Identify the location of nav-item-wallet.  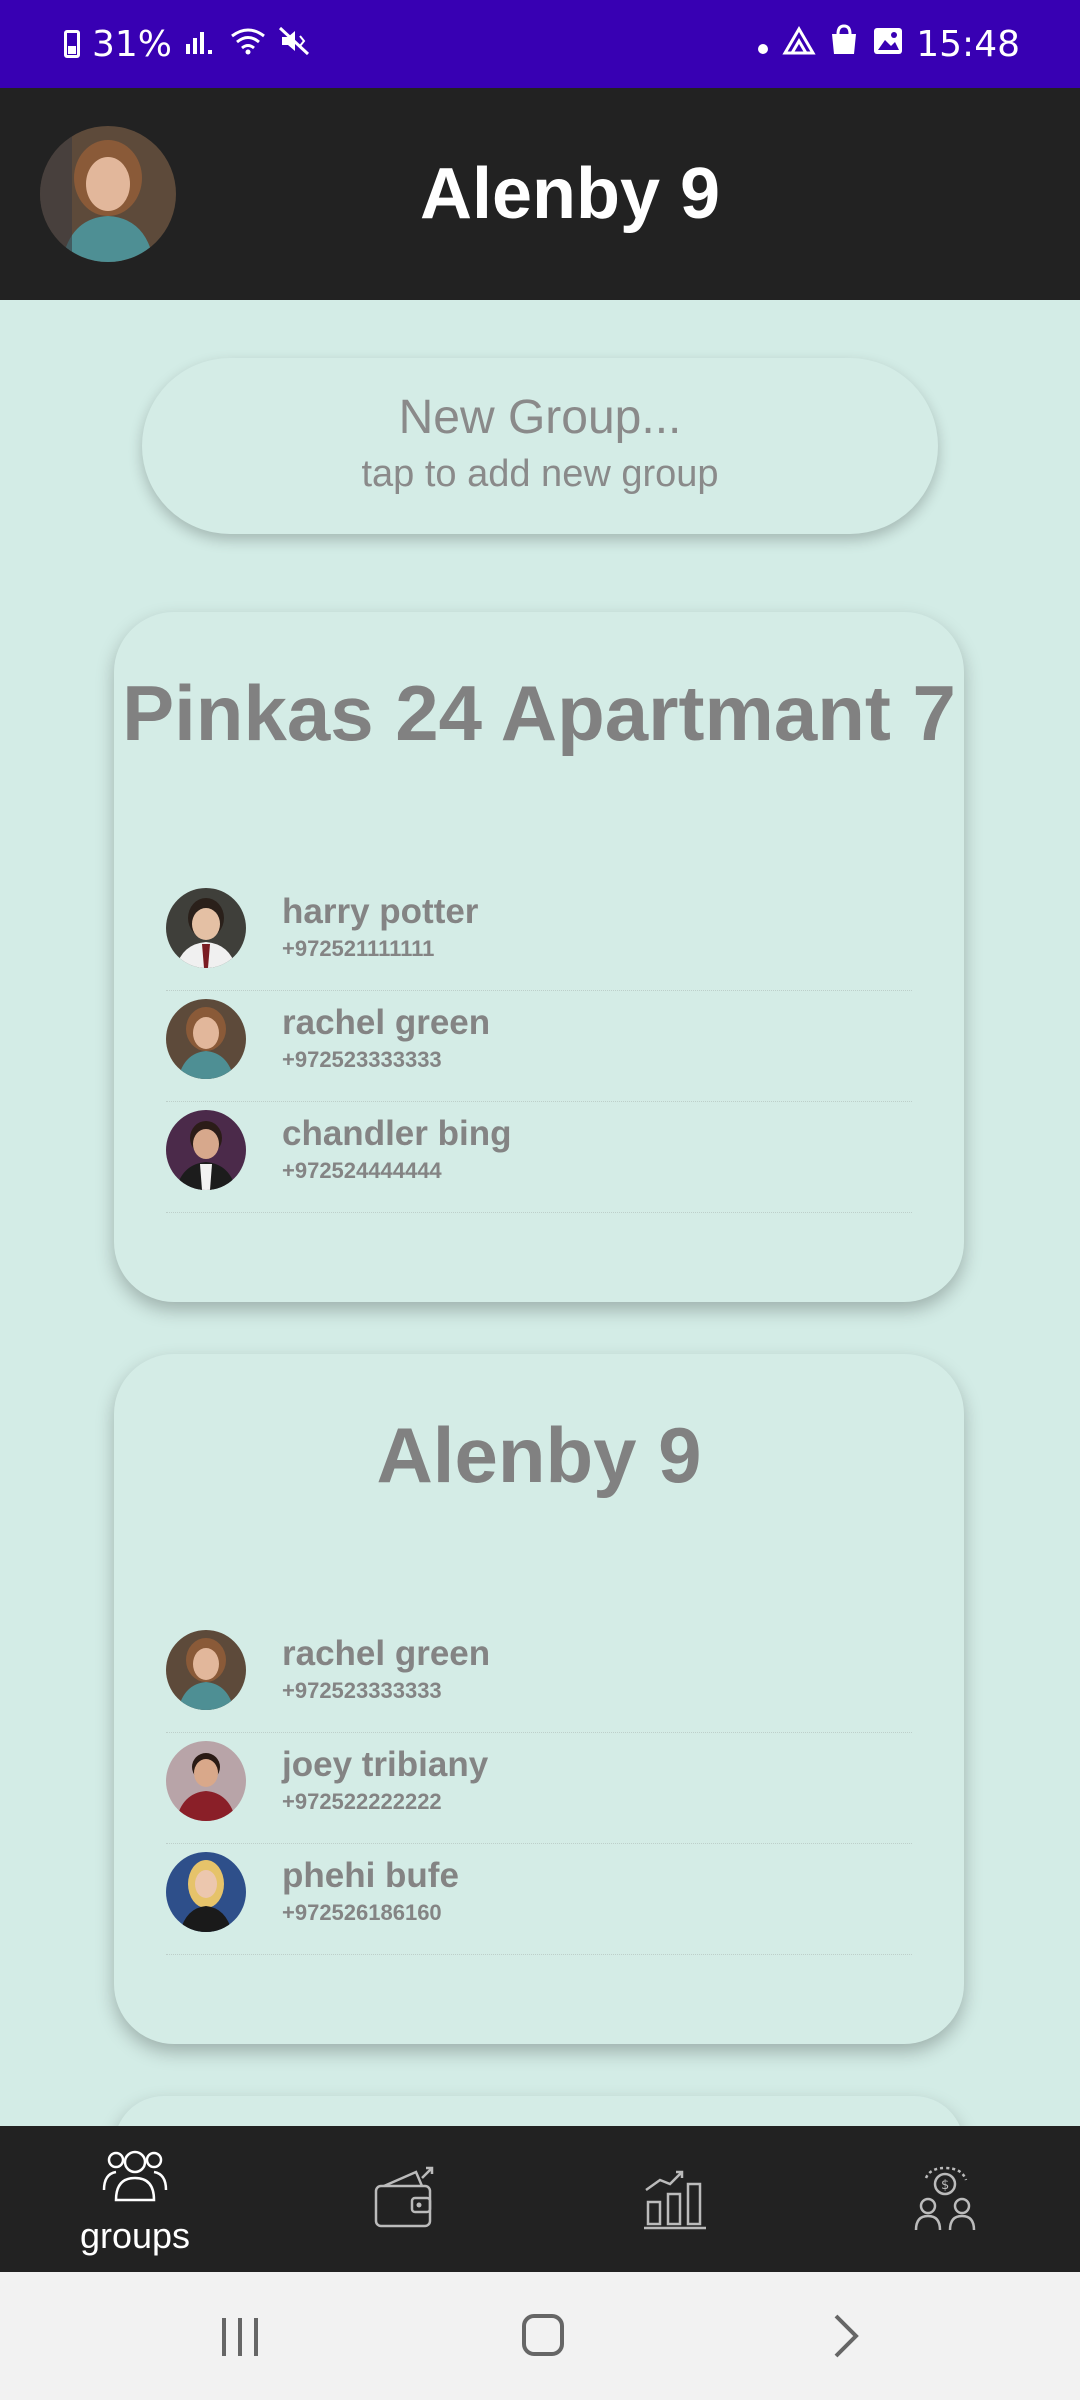
(405, 2199).